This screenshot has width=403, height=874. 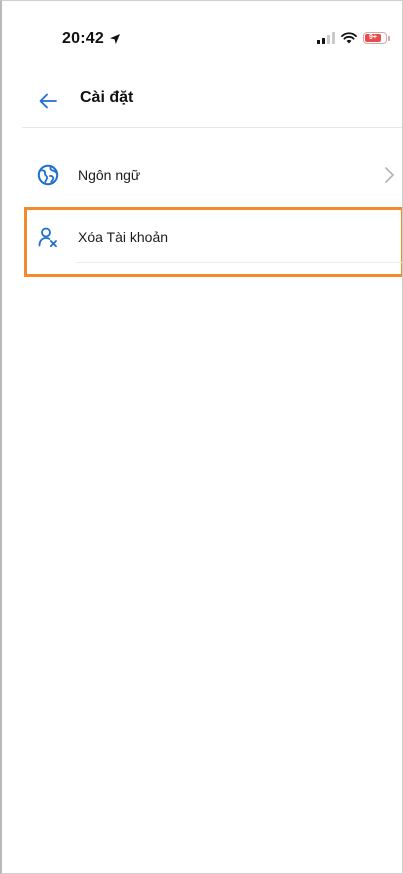 I want to click on back-arrow-icon, so click(x=48, y=101).